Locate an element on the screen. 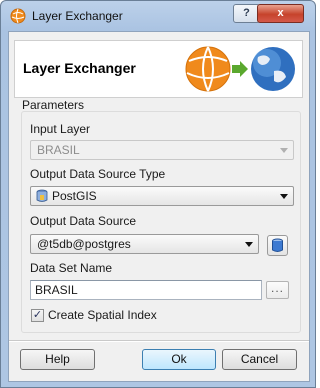 Image resolution: width=320 pixels, height=388 pixels. header-banner: Layer Exchanger is located at coordinates (158, 69).